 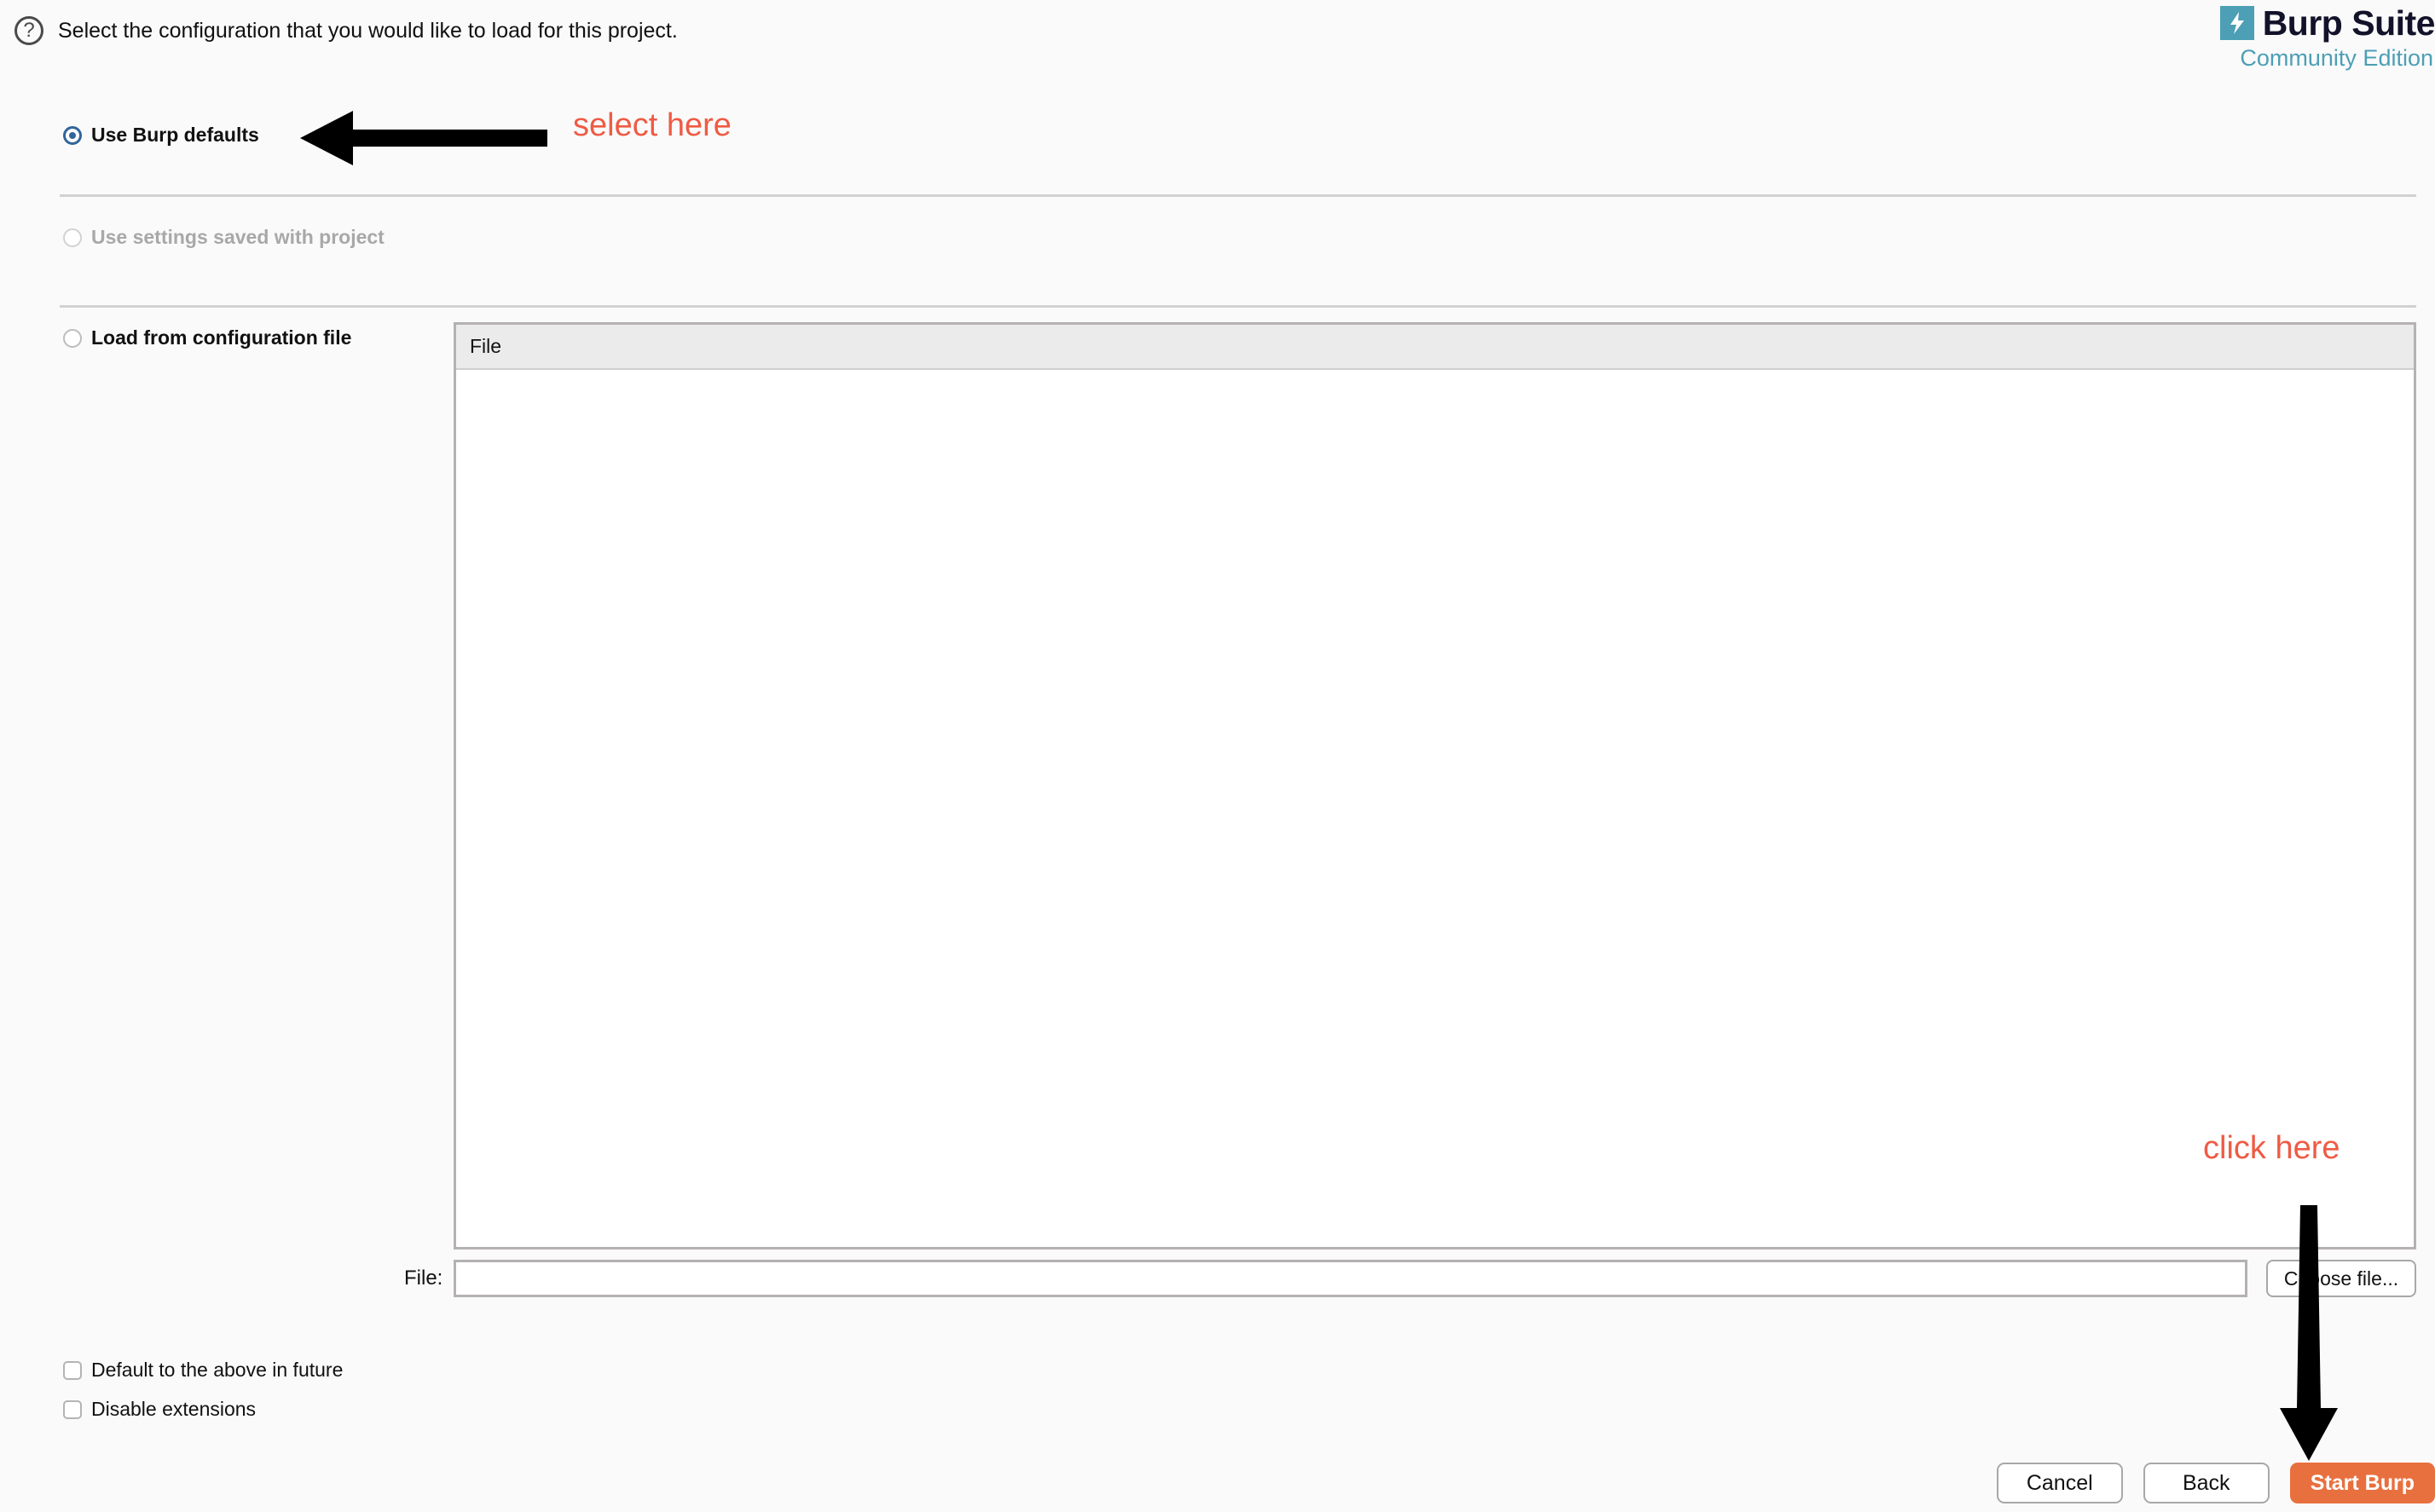 I want to click on file-field-label: File:, so click(x=423, y=1278).